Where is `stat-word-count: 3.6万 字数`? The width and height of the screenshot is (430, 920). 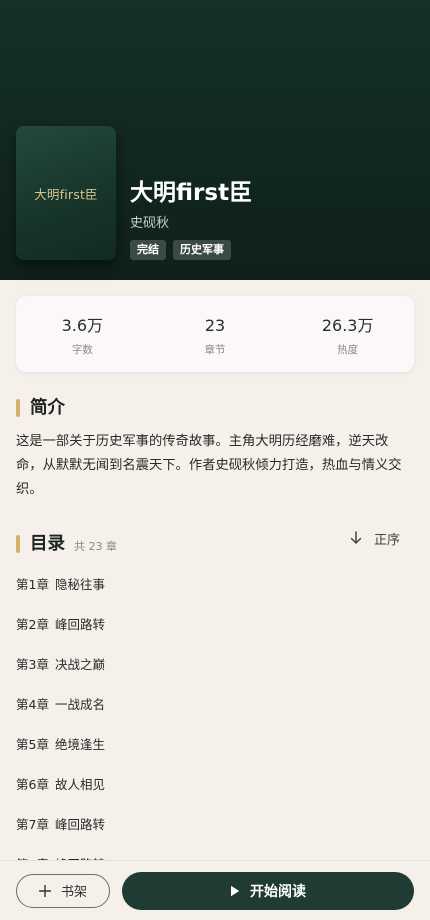 stat-word-count: 3.6万 字数 is located at coordinates (82, 334).